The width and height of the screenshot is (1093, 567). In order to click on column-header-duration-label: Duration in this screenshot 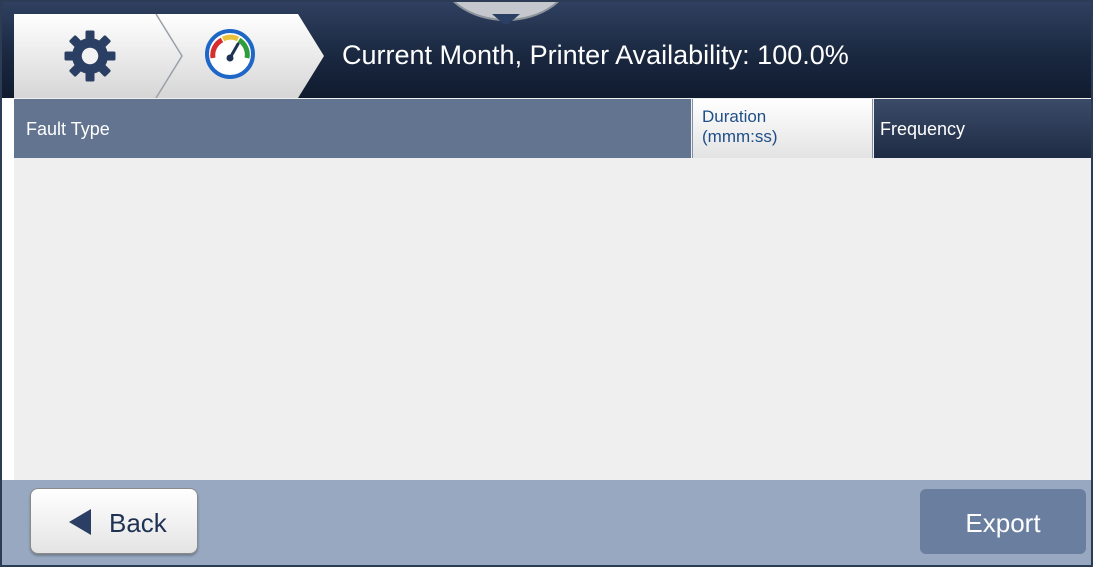, I will do `click(734, 116)`.